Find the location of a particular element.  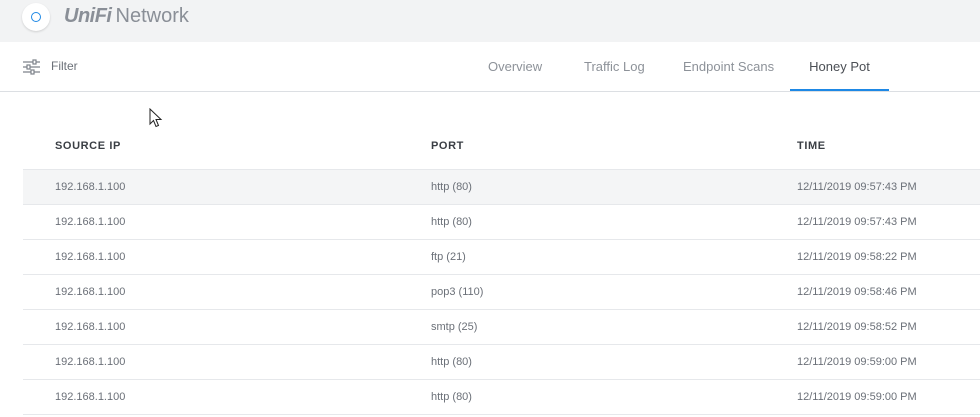

cell-port: ftp (21) is located at coordinates (448, 257).